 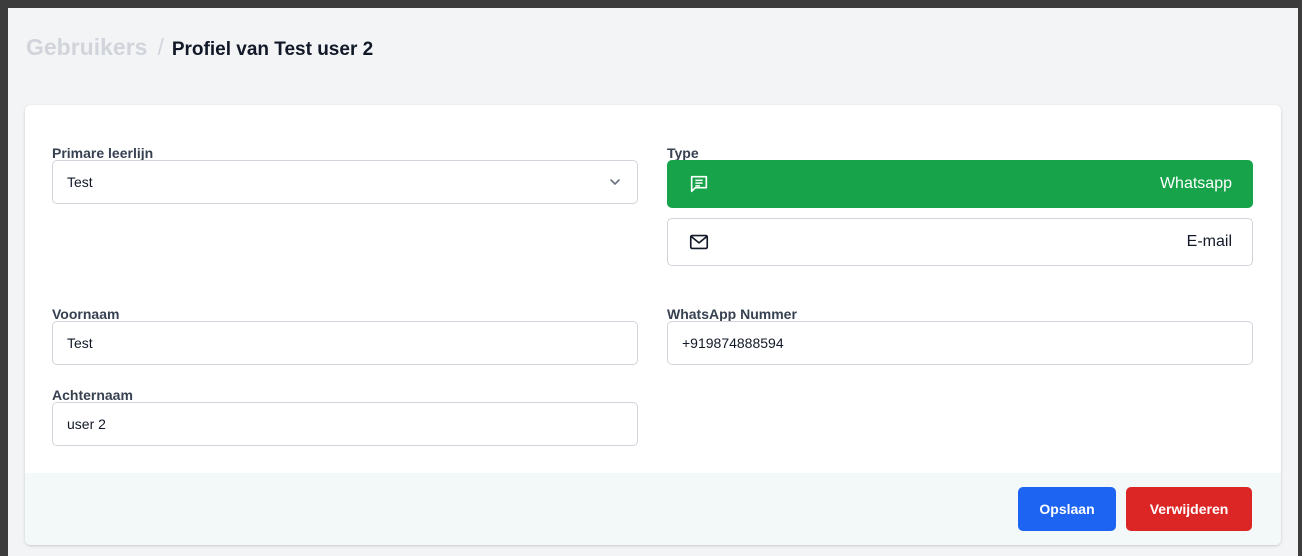 I want to click on first-name-field, so click(x=345, y=343).